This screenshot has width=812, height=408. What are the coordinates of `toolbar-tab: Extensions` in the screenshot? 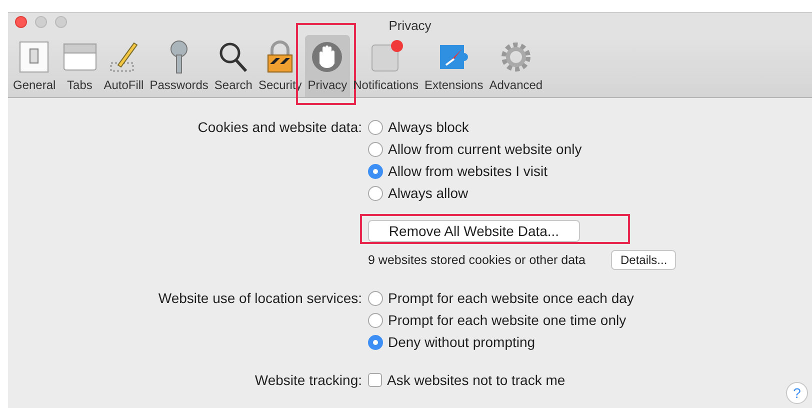 It's located at (454, 66).